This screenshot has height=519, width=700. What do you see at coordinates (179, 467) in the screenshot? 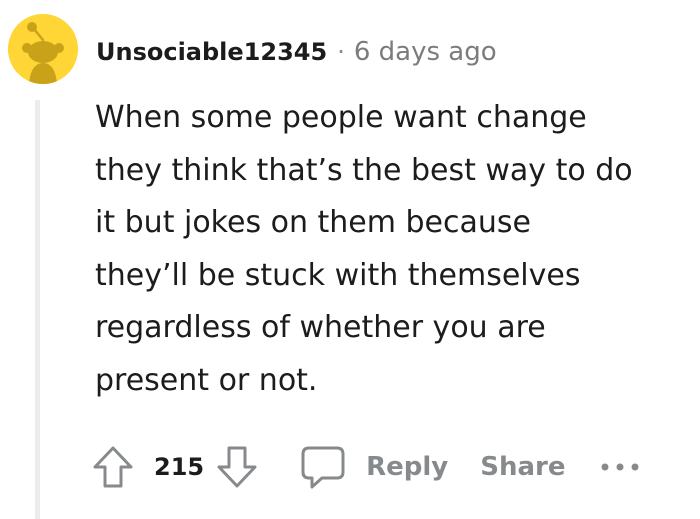
I see `vote-score: 215` at bounding box center [179, 467].